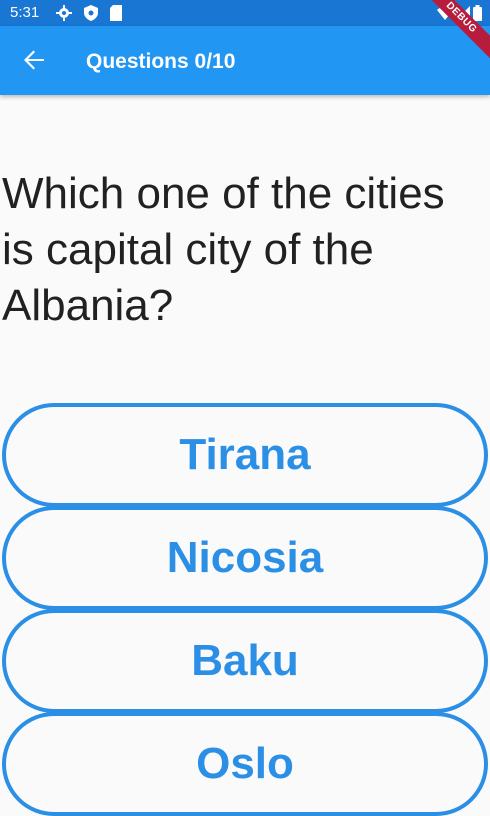  Describe the element at coordinates (91, 15) in the screenshot. I see `shield-icon` at that location.